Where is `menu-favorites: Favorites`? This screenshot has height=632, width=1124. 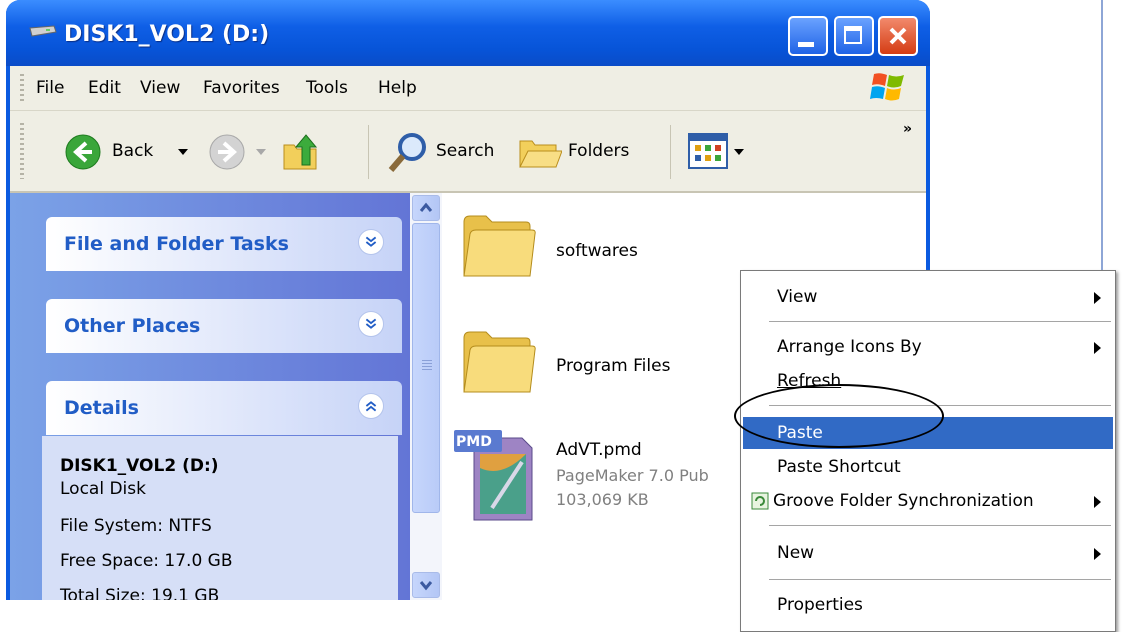 menu-favorites: Favorites is located at coordinates (241, 88).